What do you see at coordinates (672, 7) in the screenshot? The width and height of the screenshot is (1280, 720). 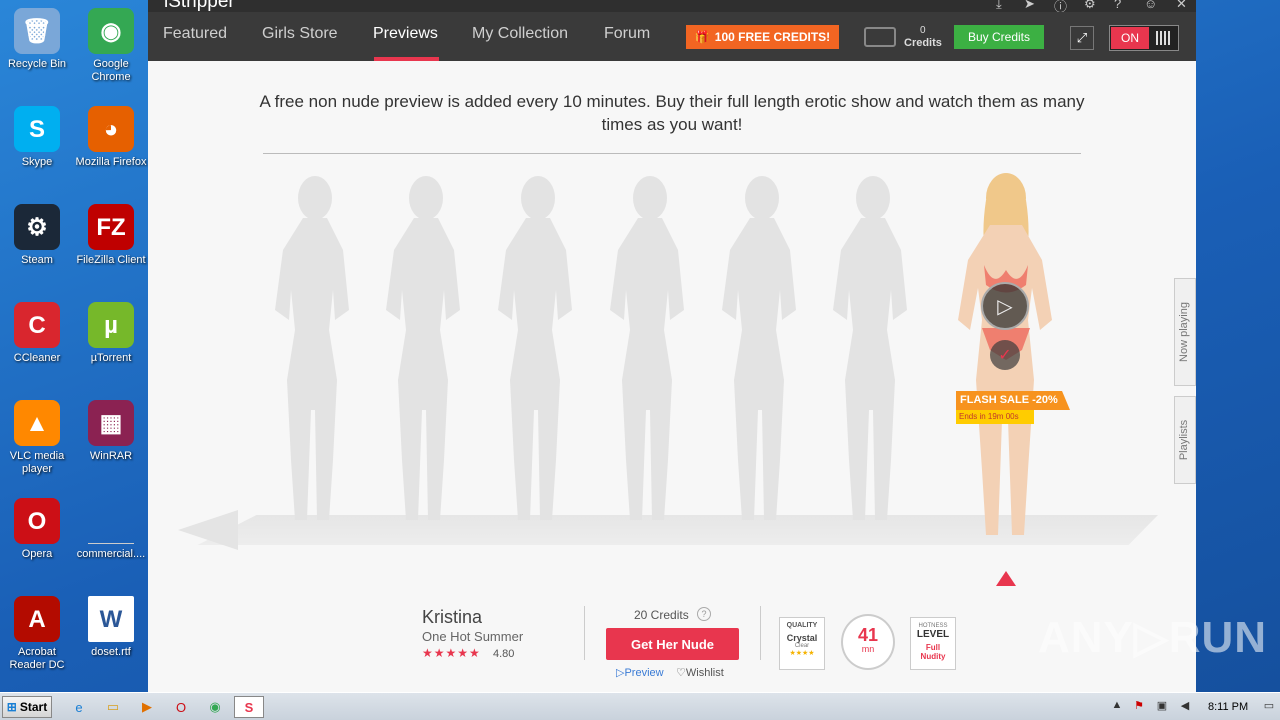 I see `title-bar: iStripper ⤓ ➤ ⓘ ⚙ ? ☺ ✕` at bounding box center [672, 7].